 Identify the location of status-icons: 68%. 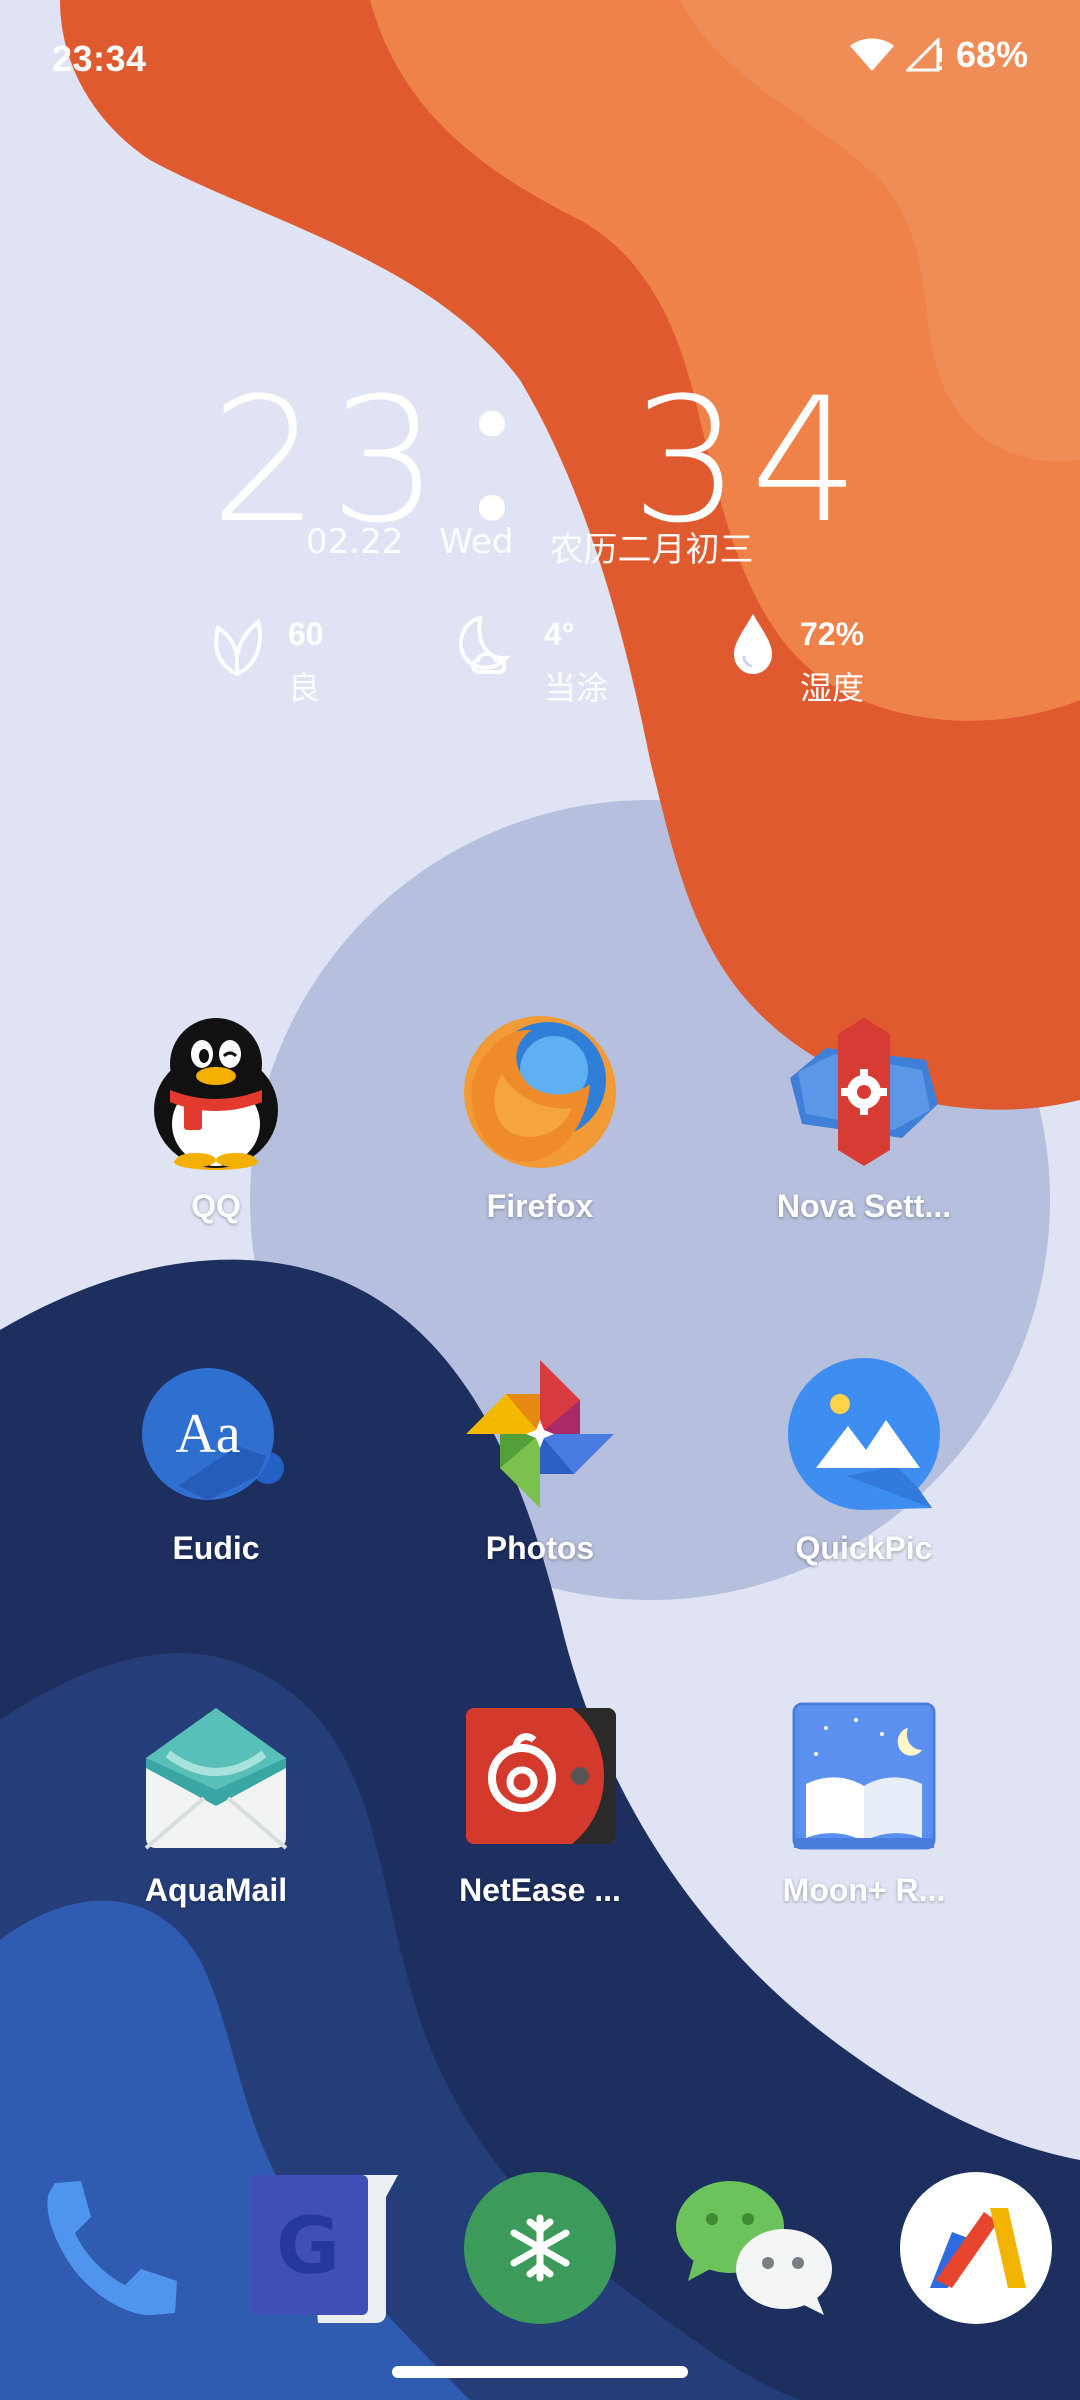
(938, 55).